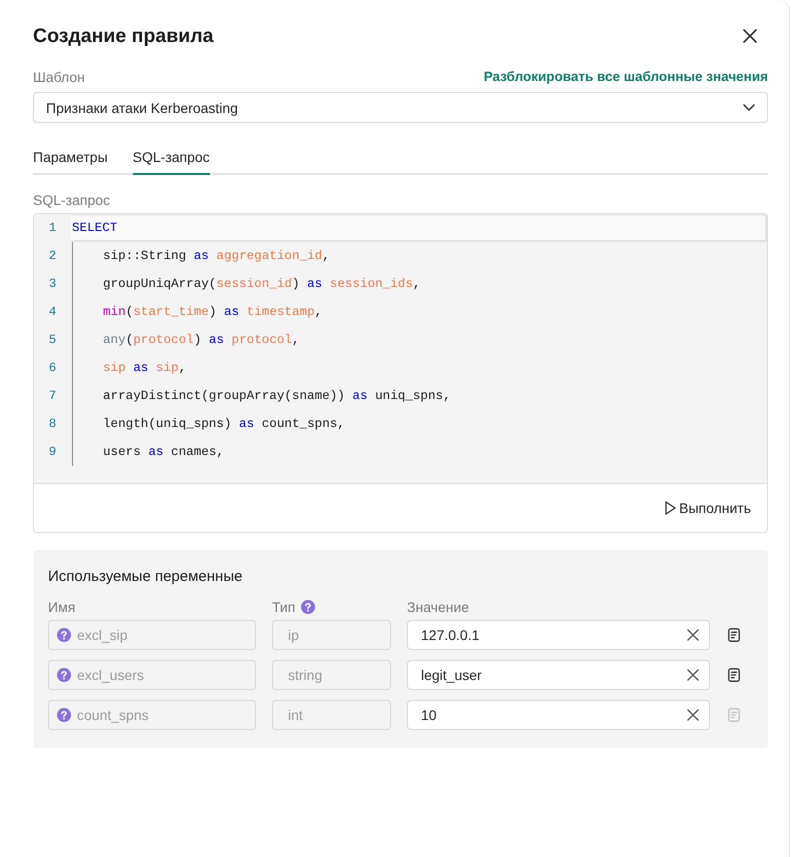 The width and height of the screenshot is (803, 857). What do you see at coordinates (53, 312) in the screenshot?
I see `line-number: 4` at bounding box center [53, 312].